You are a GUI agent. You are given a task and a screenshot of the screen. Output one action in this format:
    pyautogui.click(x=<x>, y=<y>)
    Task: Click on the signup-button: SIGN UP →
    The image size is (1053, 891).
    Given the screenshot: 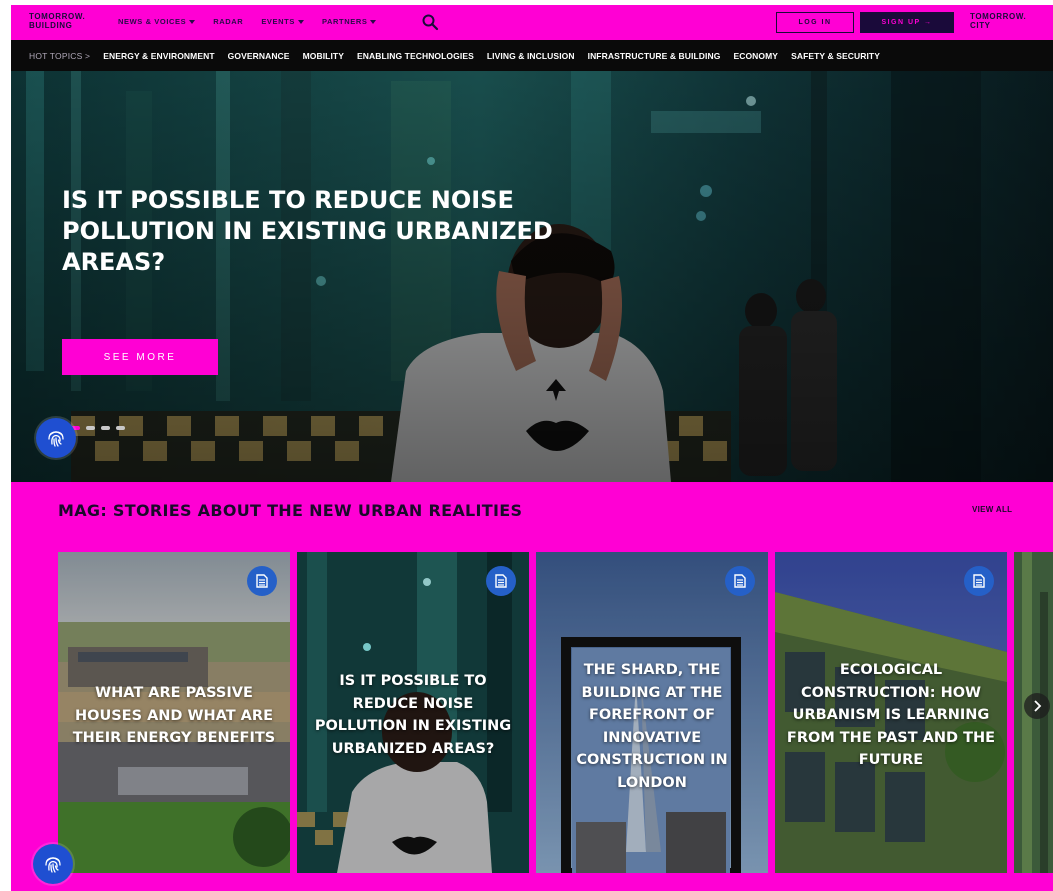 What is the action you would take?
    pyautogui.click(x=907, y=22)
    